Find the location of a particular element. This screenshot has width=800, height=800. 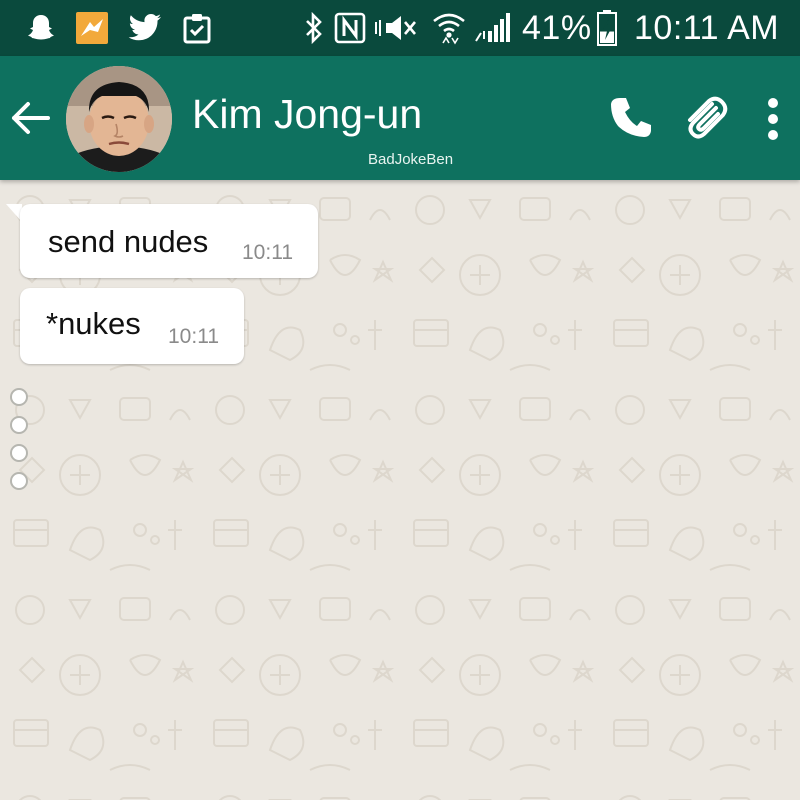

attach-button is located at coordinates (705, 117).